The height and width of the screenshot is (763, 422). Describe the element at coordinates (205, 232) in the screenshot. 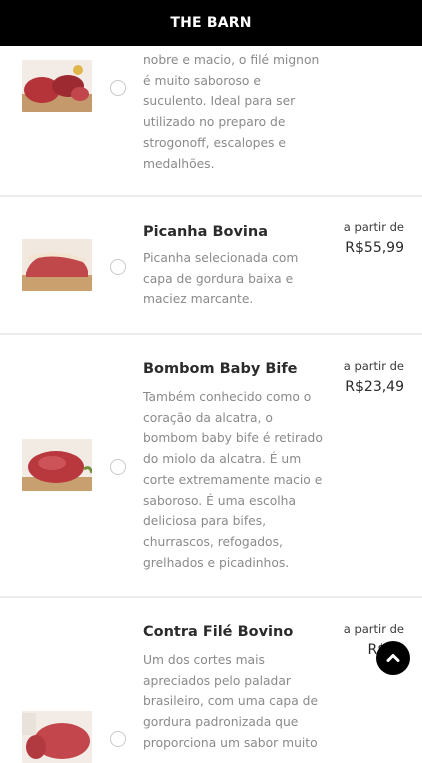

I see `product-name: Picanha Bovina` at that location.